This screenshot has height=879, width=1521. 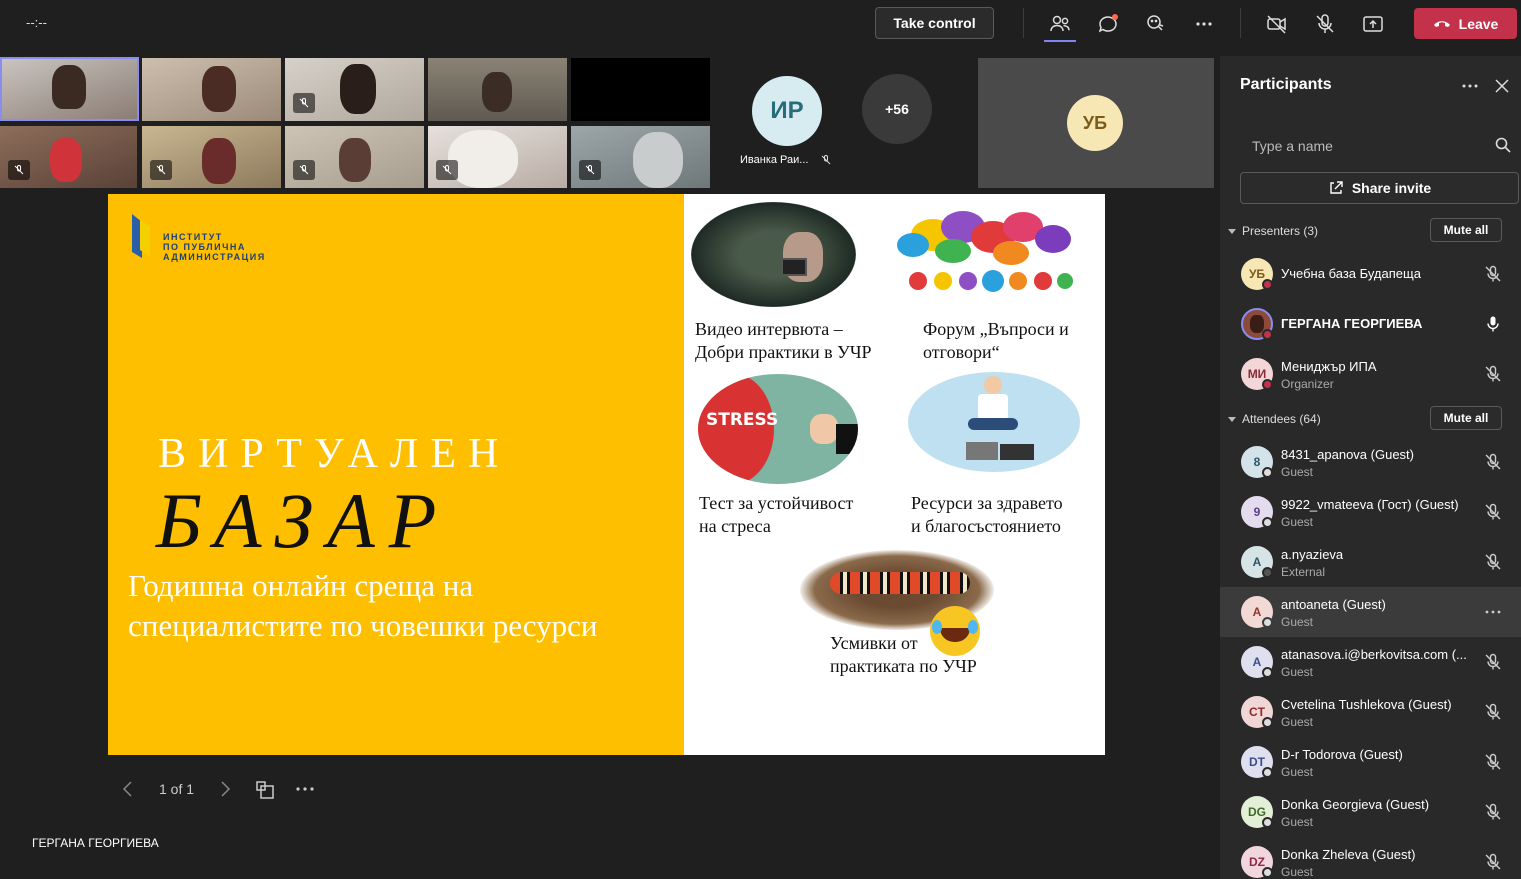 What do you see at coordinates (996, 340) in the screenshot?
I see `slide-item-forum: Форум „Въпроси и отговори“` at bounding box center [996, 340].